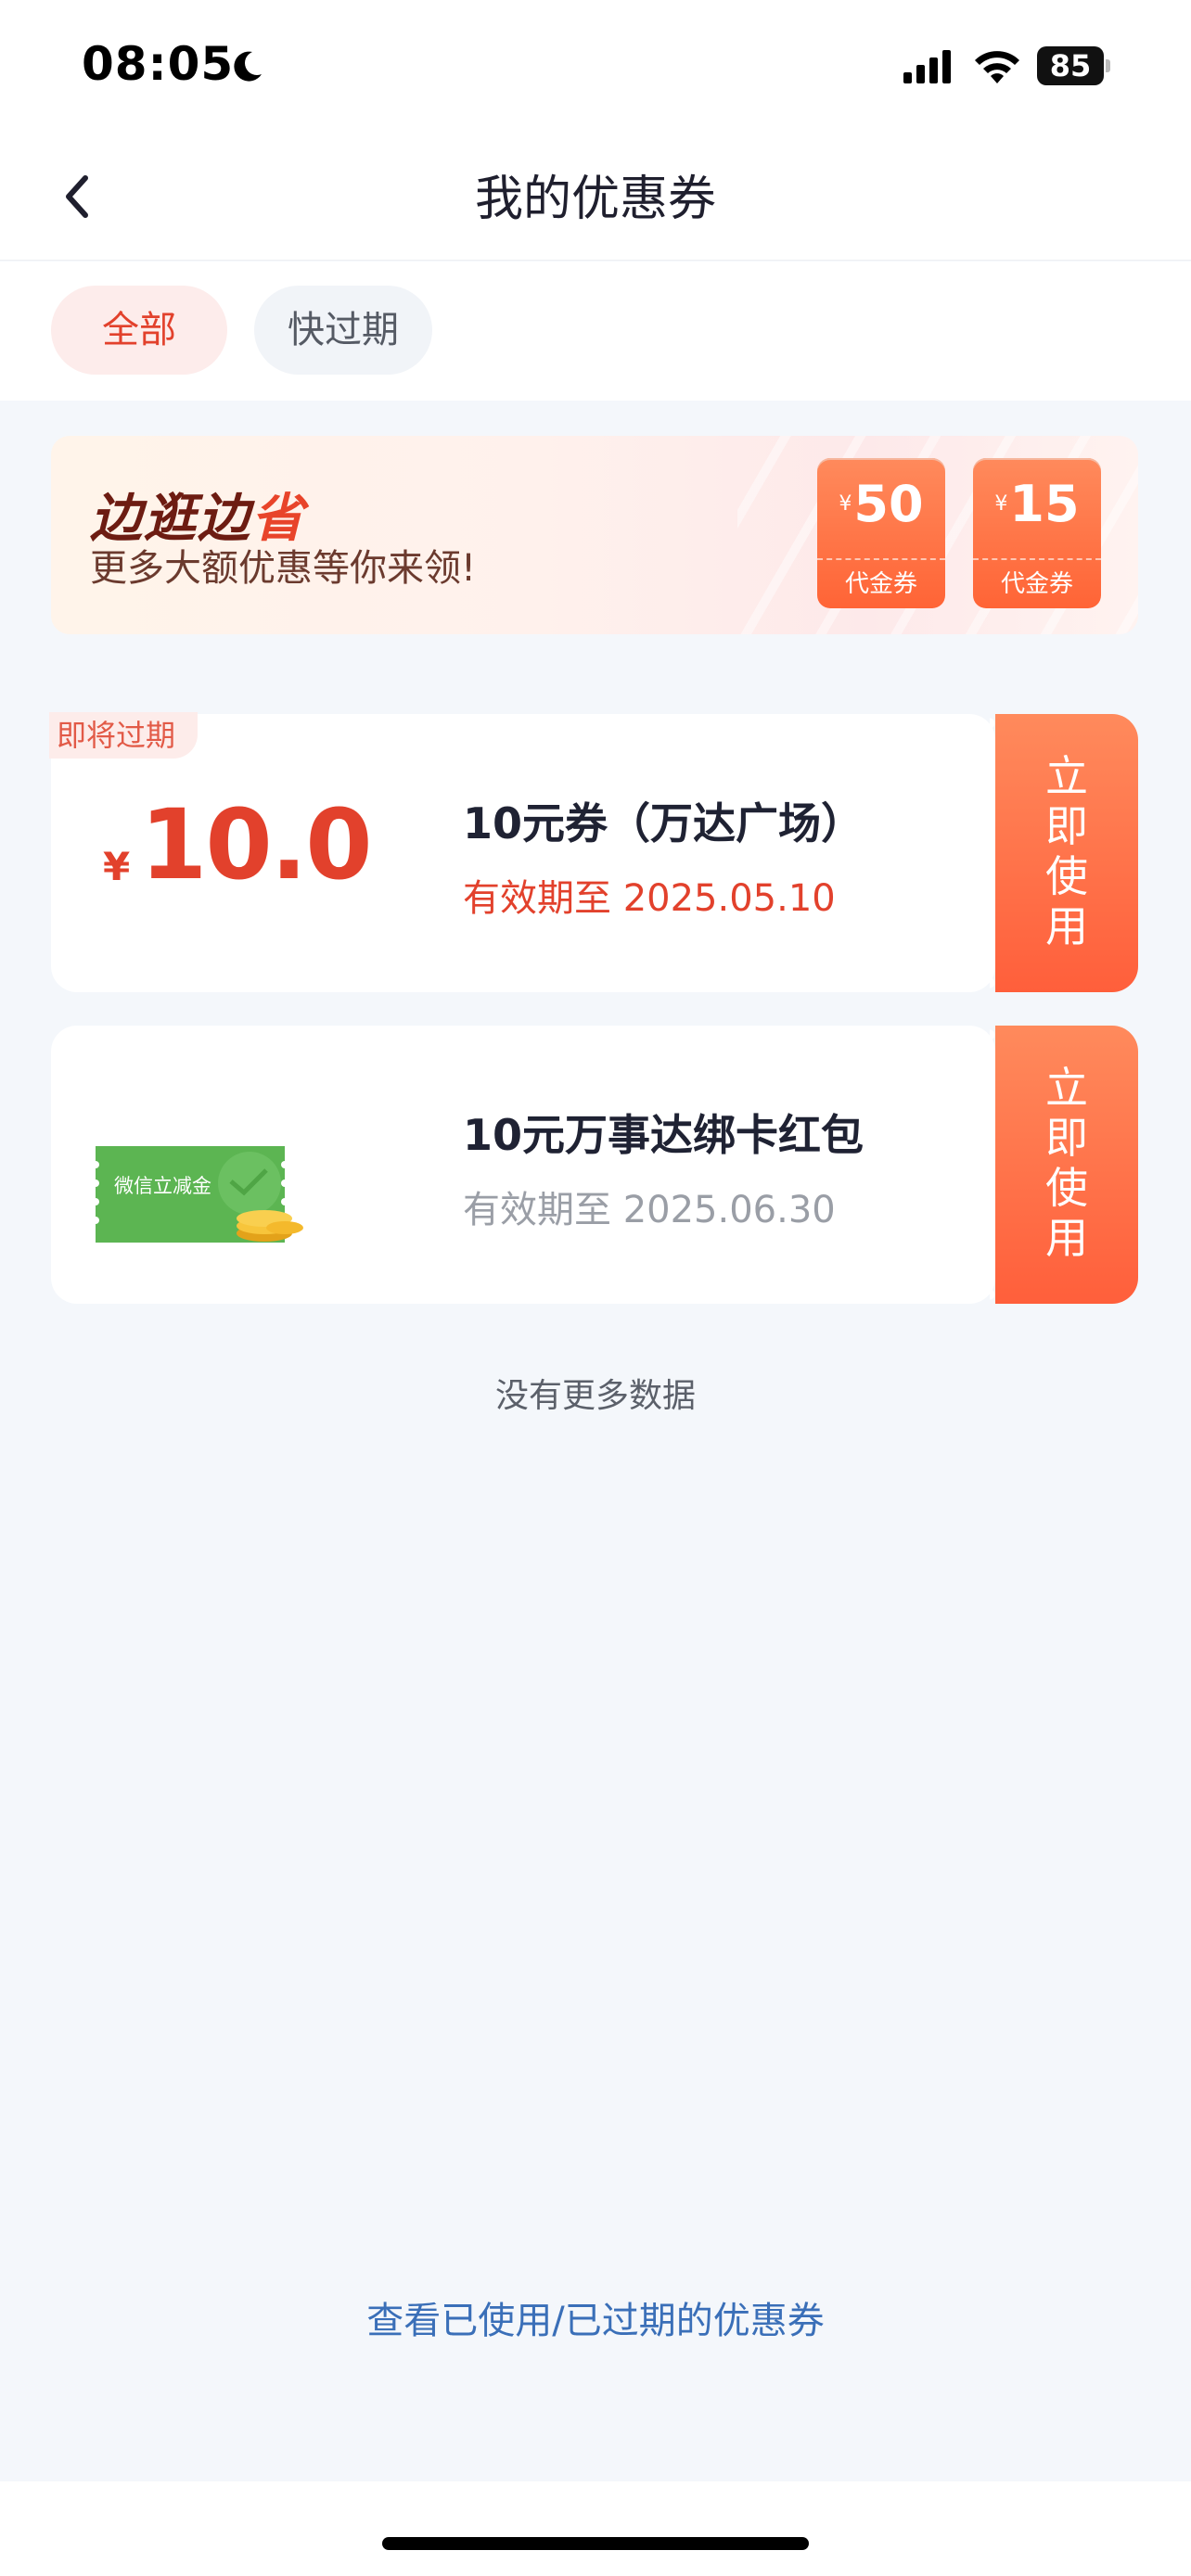 This screenshot has width=1191, height=2576. Describe the element at coordinates (997, 67) in the screenshot. I see `wifi-icon` at that location.